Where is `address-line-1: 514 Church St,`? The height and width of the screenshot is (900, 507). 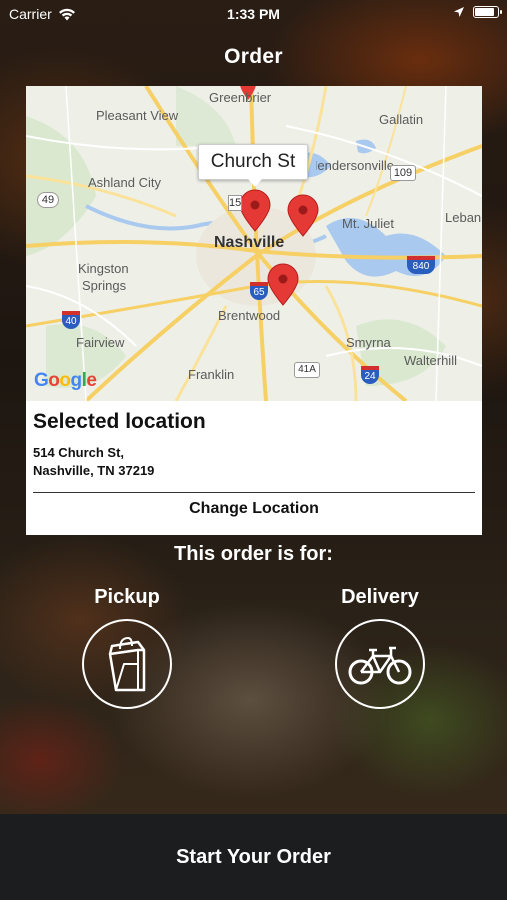
address-line-1: 514 Church St, is located at coordinates (79, 452).